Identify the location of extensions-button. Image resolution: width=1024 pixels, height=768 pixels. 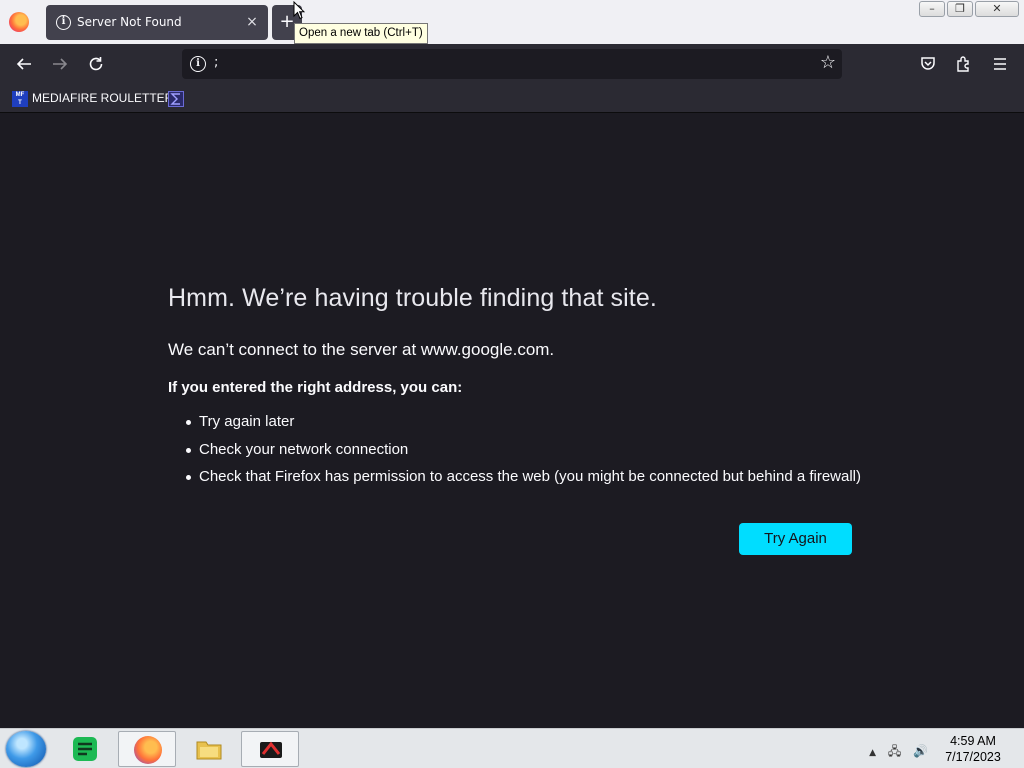
(964, 64).